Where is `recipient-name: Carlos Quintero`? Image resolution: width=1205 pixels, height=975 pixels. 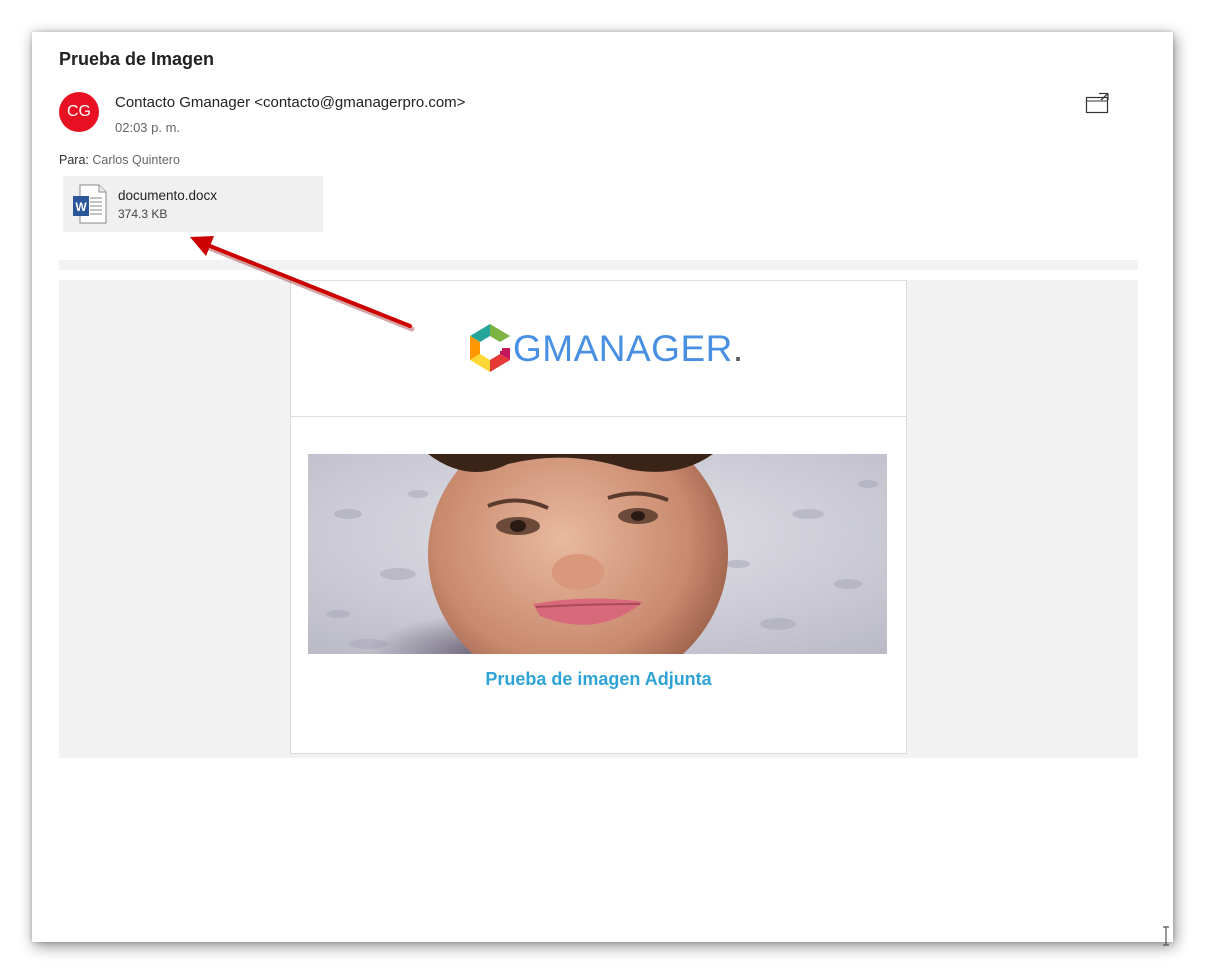 recipient-name: Carlos Quintero is located at coordinates (136, 160).